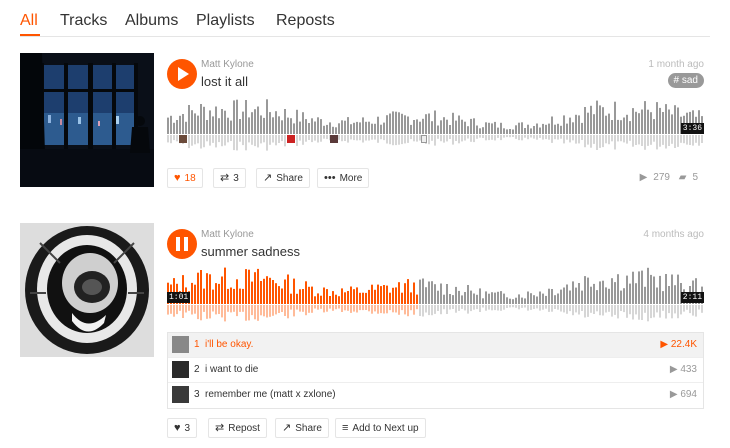  I want to click on comment-count: 5, so click(695, 177).